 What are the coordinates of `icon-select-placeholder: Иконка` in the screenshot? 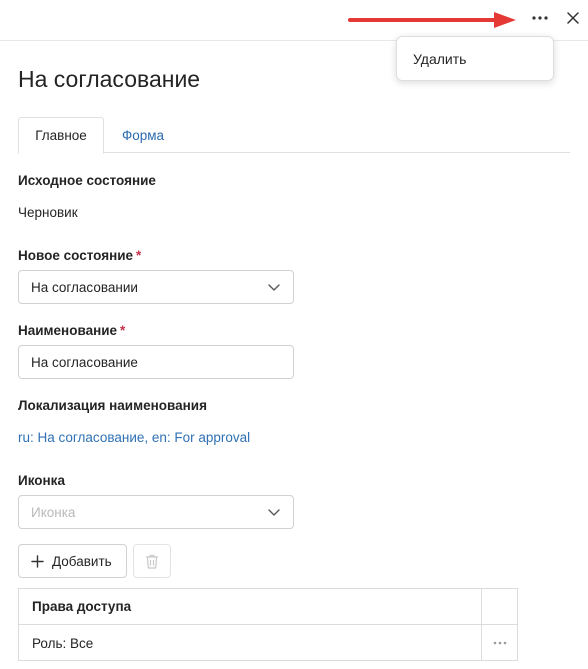 It's located at (53, 512).